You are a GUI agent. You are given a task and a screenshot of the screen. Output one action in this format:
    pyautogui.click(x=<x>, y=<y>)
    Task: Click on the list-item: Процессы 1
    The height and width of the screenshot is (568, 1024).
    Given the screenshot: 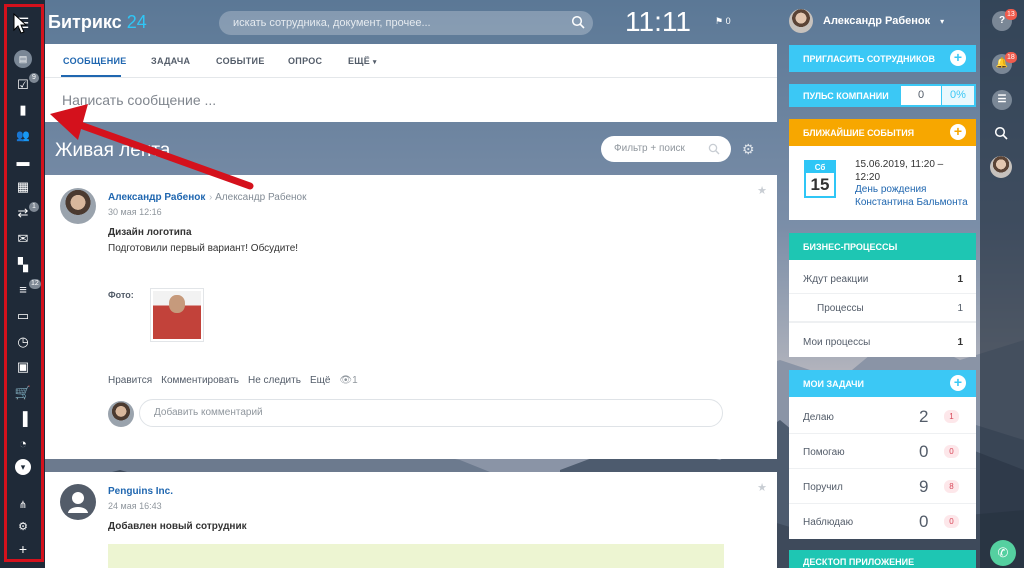 What is the action you would take?
    pyautogui.click(x=882, y=307)
    